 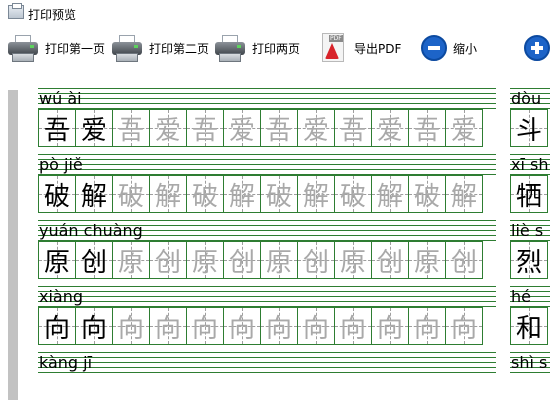 I want to click on character-grid: 吾爱吾爱吾爱吾爱吾爱吾爱, so click(x=260, y=128).